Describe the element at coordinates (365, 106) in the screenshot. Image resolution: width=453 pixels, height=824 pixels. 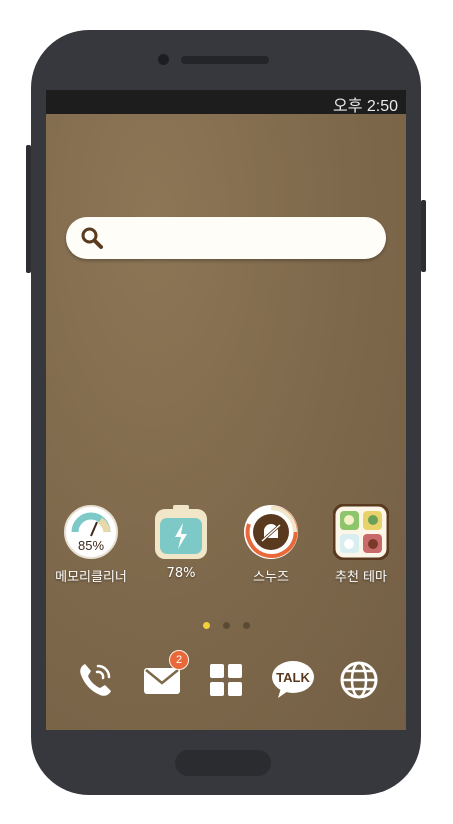
I see `status-time: 오후 2:50` at that location.